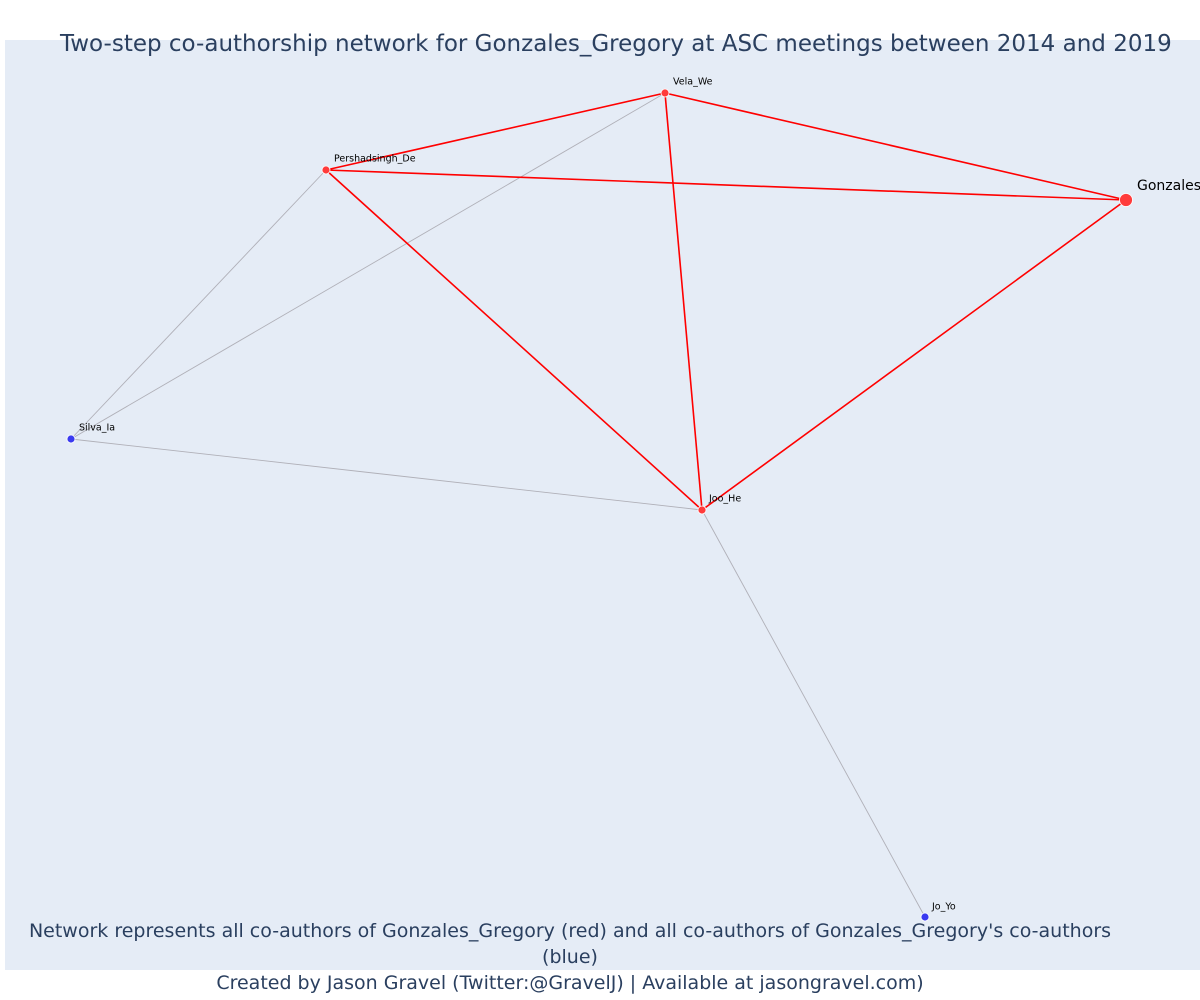  What do you see at coordinates (693, 82) in the screenshot?
I see `node-label-Vela_We: Vela_We` at bounding box center [693, 82].